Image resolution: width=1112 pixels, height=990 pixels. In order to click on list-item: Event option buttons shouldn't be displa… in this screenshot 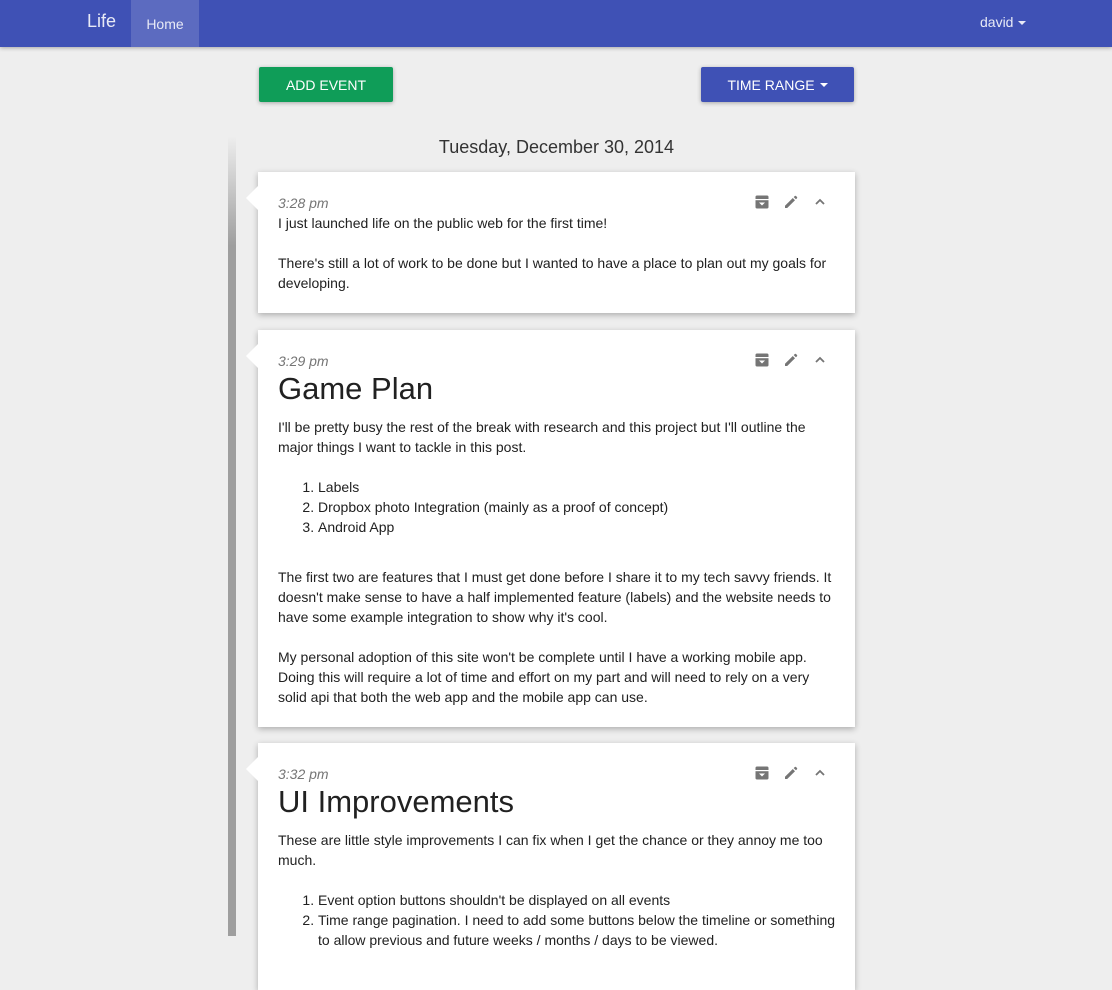, I will do `click(576, 900)`.